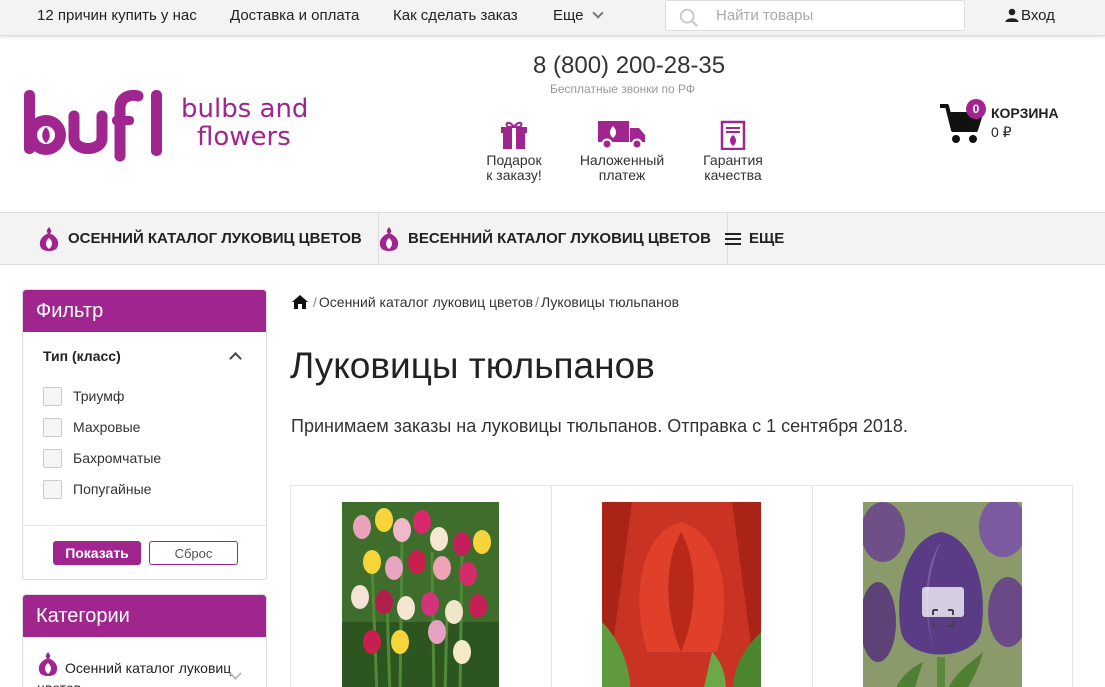 This screenshot has height=687, width=1105. I want to click on show-button: Показать, so click(97, 553).